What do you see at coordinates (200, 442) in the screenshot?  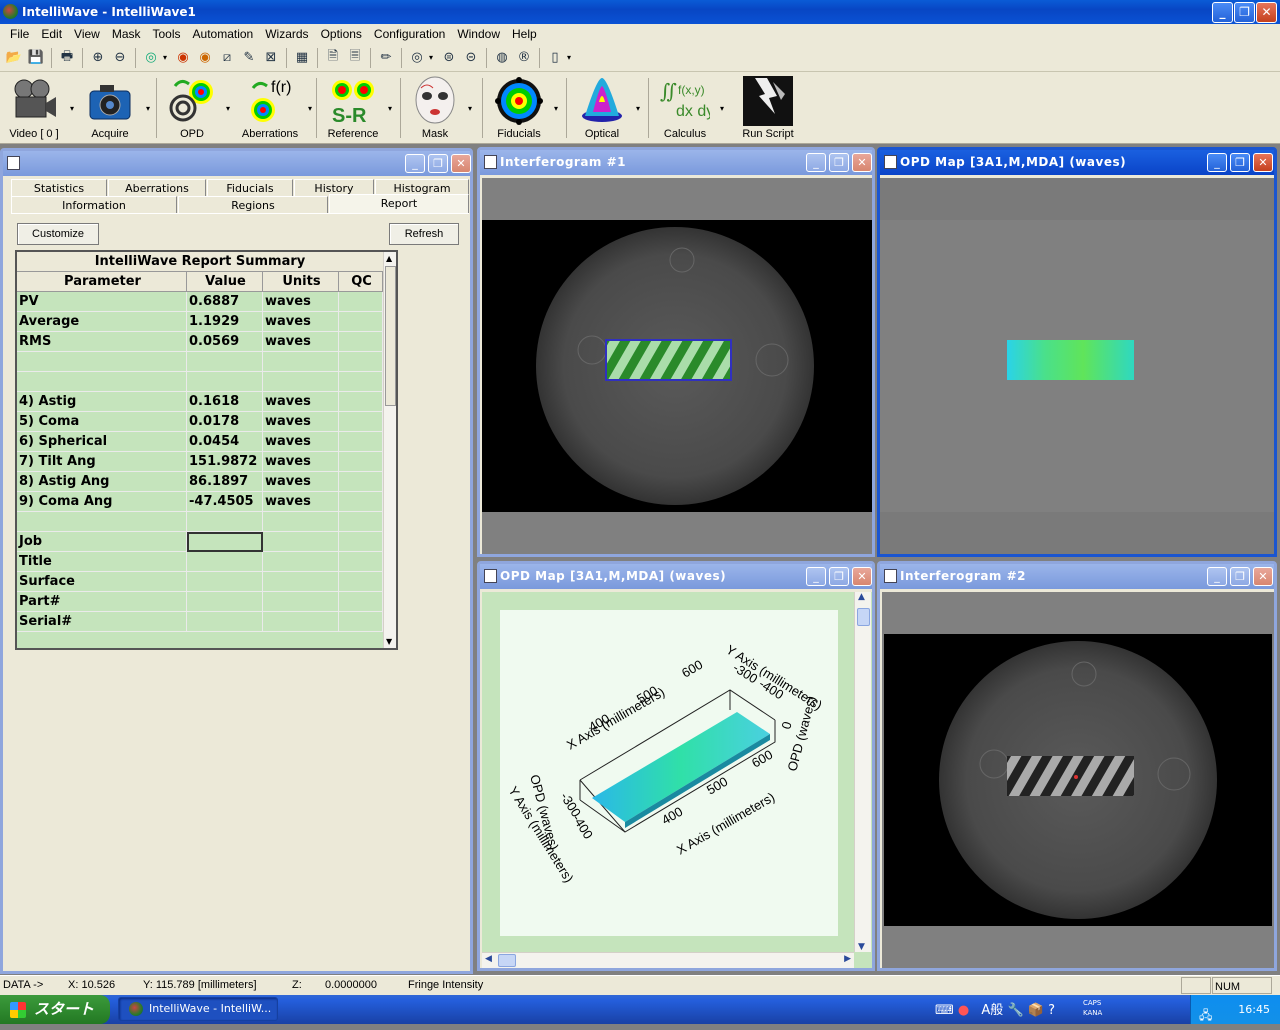 I see `table-row: 6) Spherical 0.0454 waves` at bounding box center [200, 442].